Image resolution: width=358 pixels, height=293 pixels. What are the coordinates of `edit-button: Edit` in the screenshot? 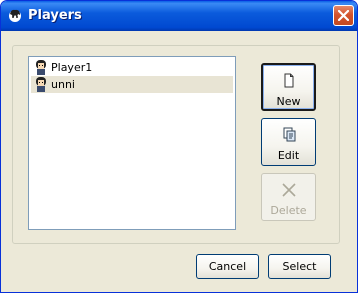 It's located at (288, 142).